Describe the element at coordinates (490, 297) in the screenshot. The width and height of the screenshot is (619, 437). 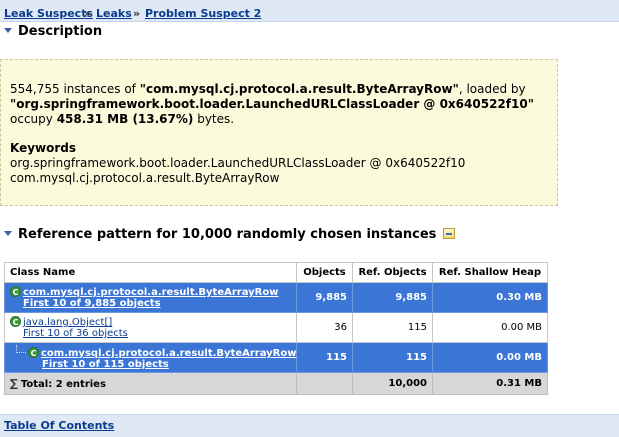
I see `ref-shallow-heap-cell: 0.30 MB` at that location.